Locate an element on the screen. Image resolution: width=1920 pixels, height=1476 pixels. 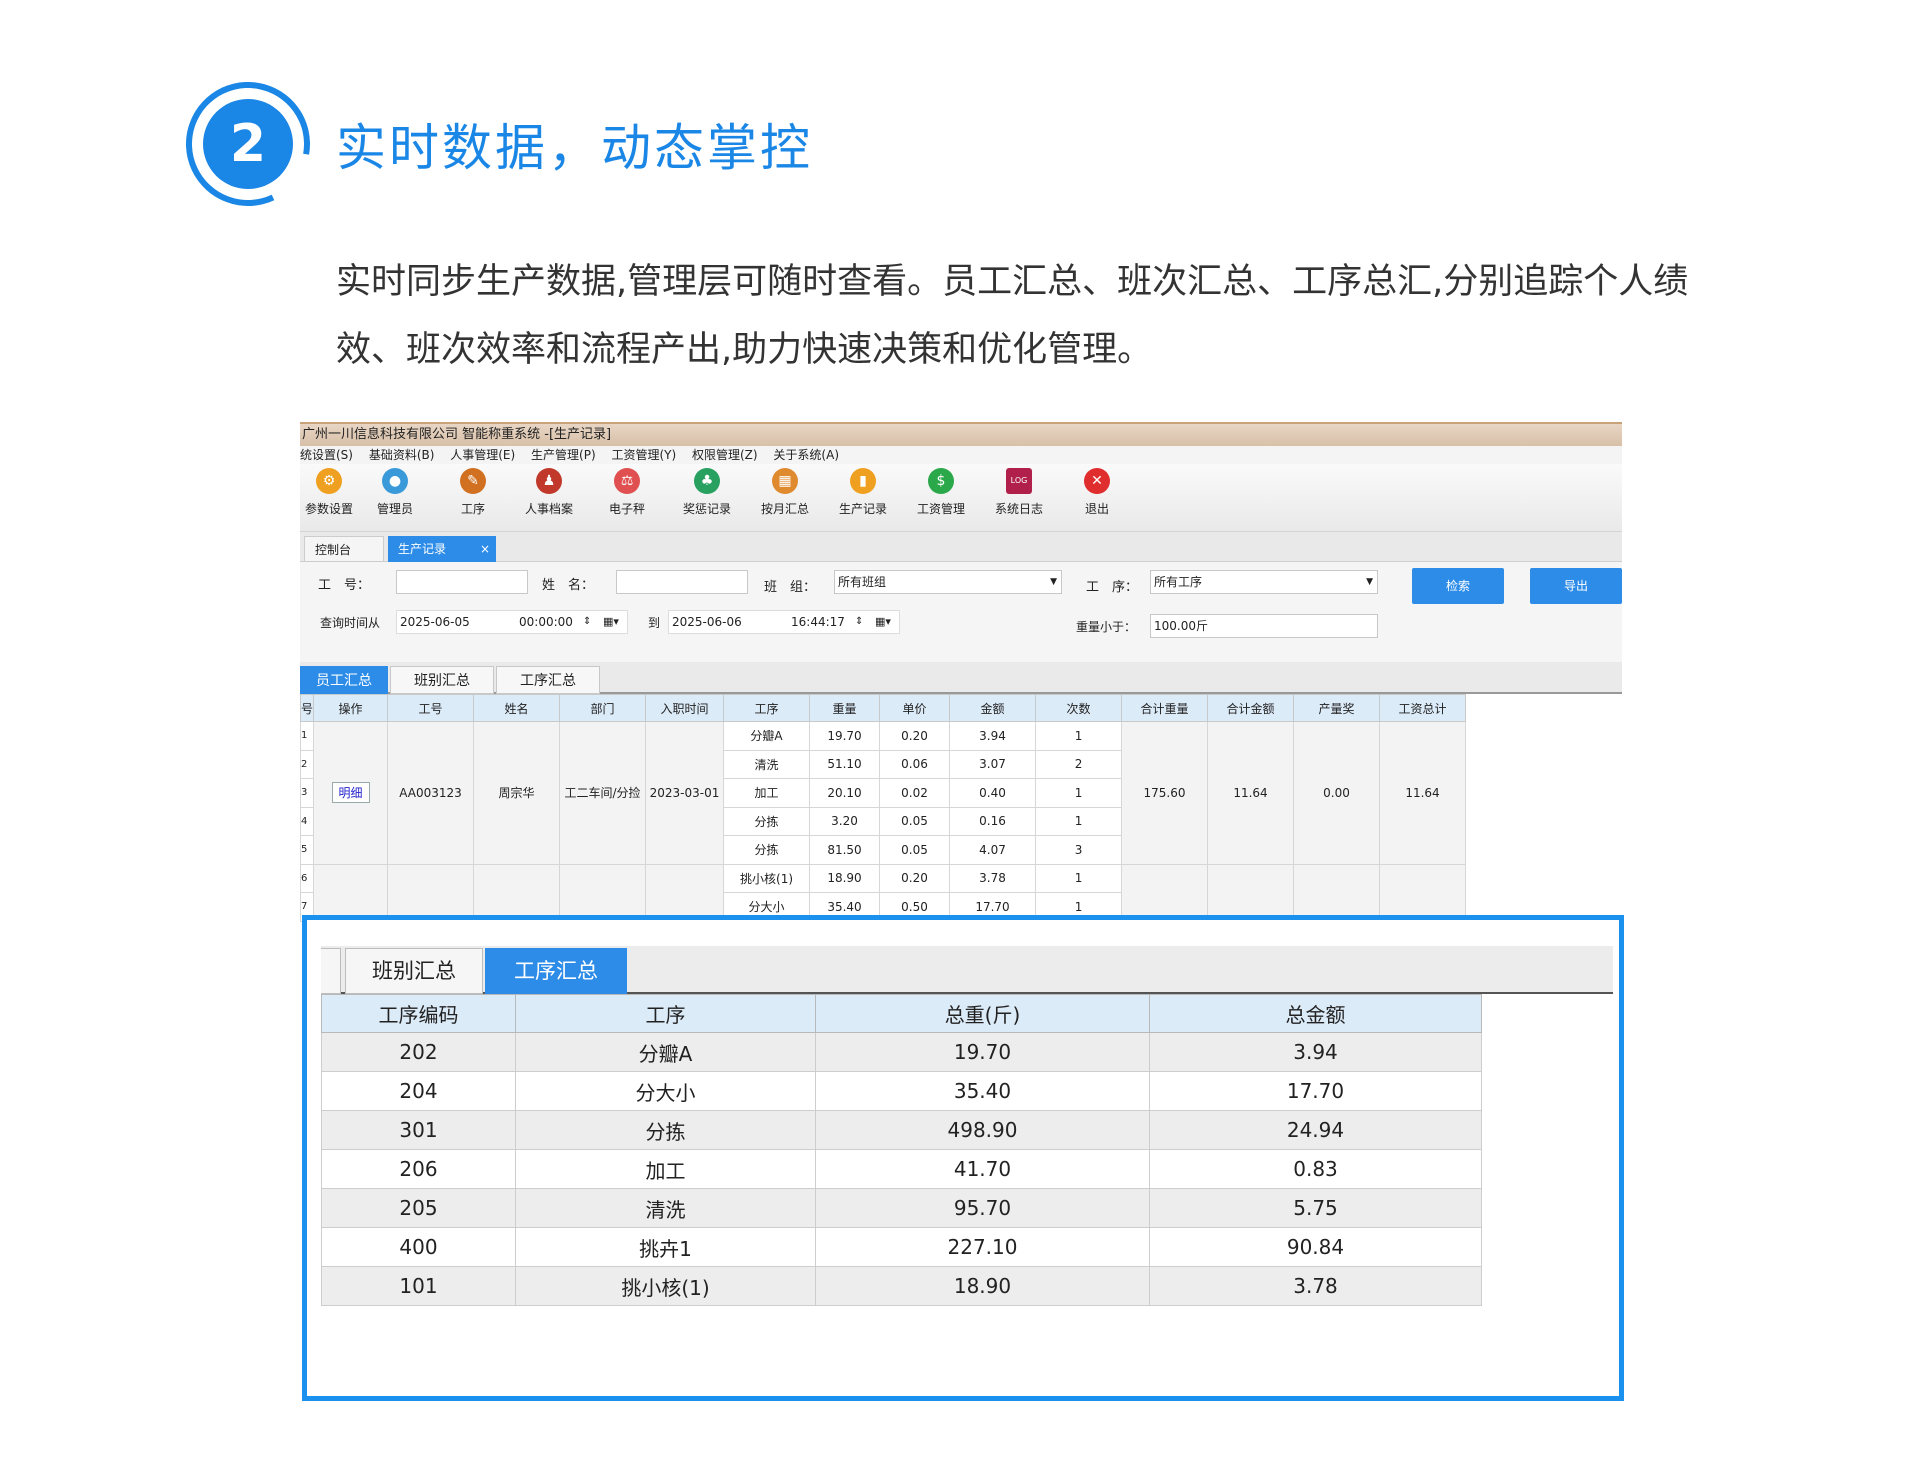
grid-header: 重量 is located at coordinates (845, 708).